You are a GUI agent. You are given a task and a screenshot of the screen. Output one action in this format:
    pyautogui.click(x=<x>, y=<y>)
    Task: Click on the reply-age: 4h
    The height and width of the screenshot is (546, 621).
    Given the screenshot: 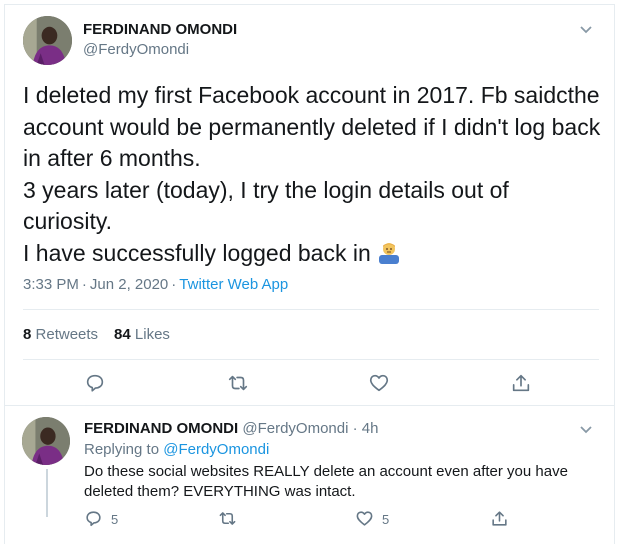 What is the action you would take?
    pyautogui.click(x=370, y=428)
    